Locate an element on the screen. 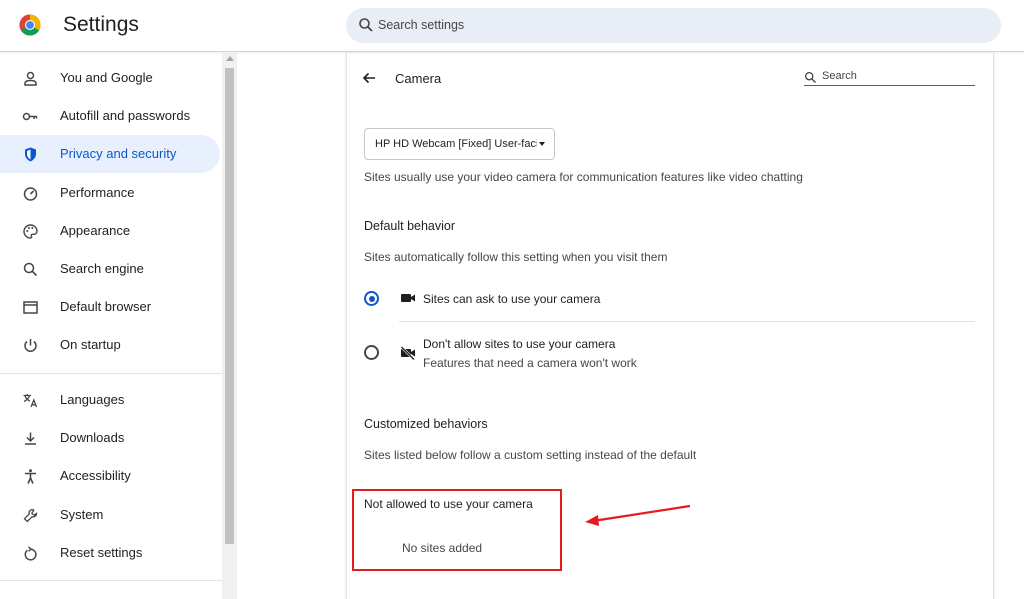 The image size is (1024, 599). wrench-icon is located at coordinates (30, 515).